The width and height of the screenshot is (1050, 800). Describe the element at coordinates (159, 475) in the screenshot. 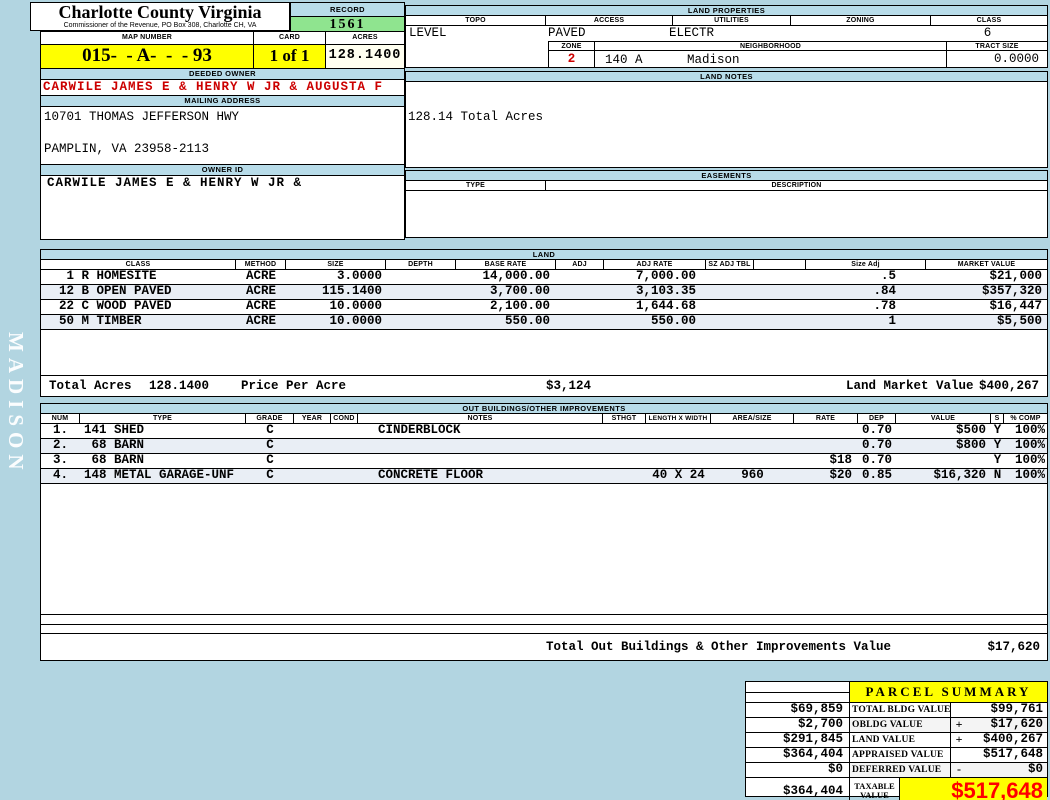

I see `ob-cell: 148 METAL GARAGE-UNF` at that location.